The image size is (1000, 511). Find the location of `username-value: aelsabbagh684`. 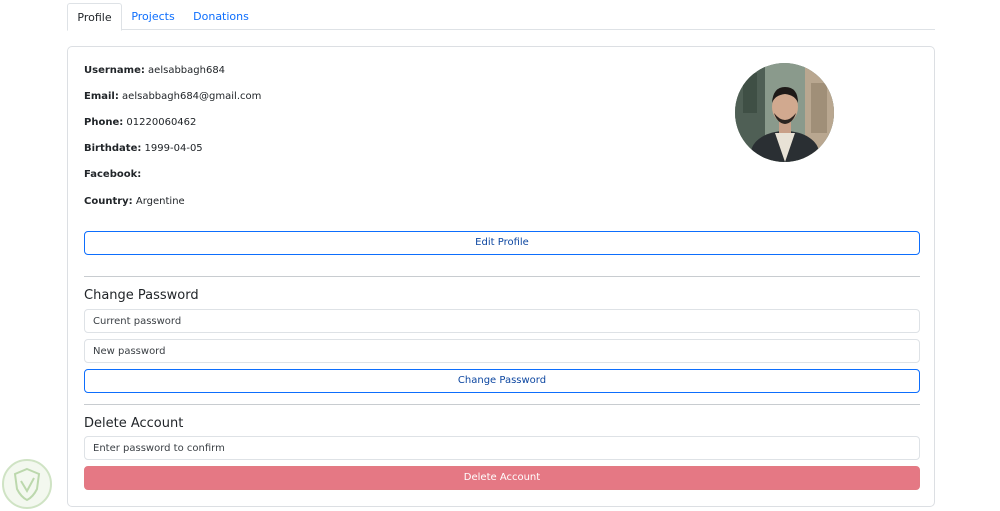

username-value: aelsabbagh684 is located at coordinates (187, 70).